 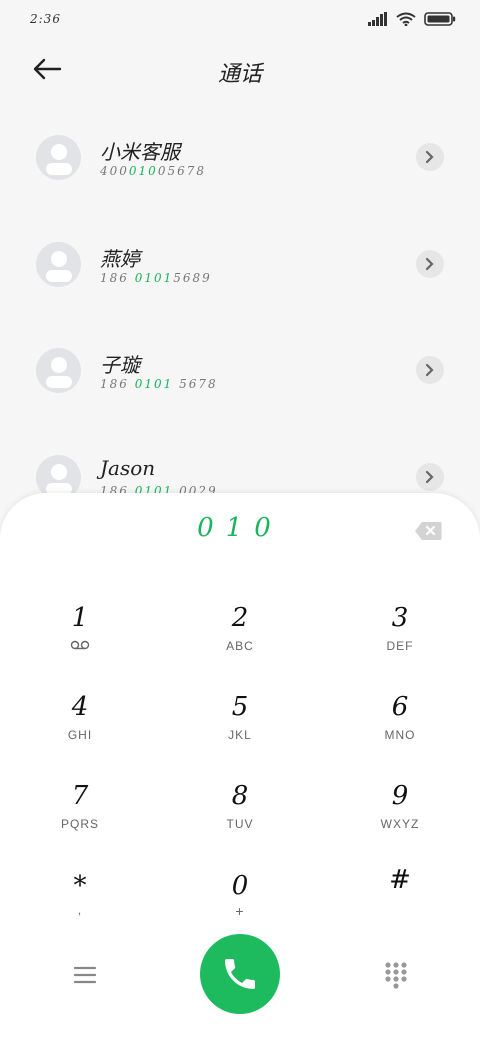 I want to click on phone-icon, so click(x=240, y=974).